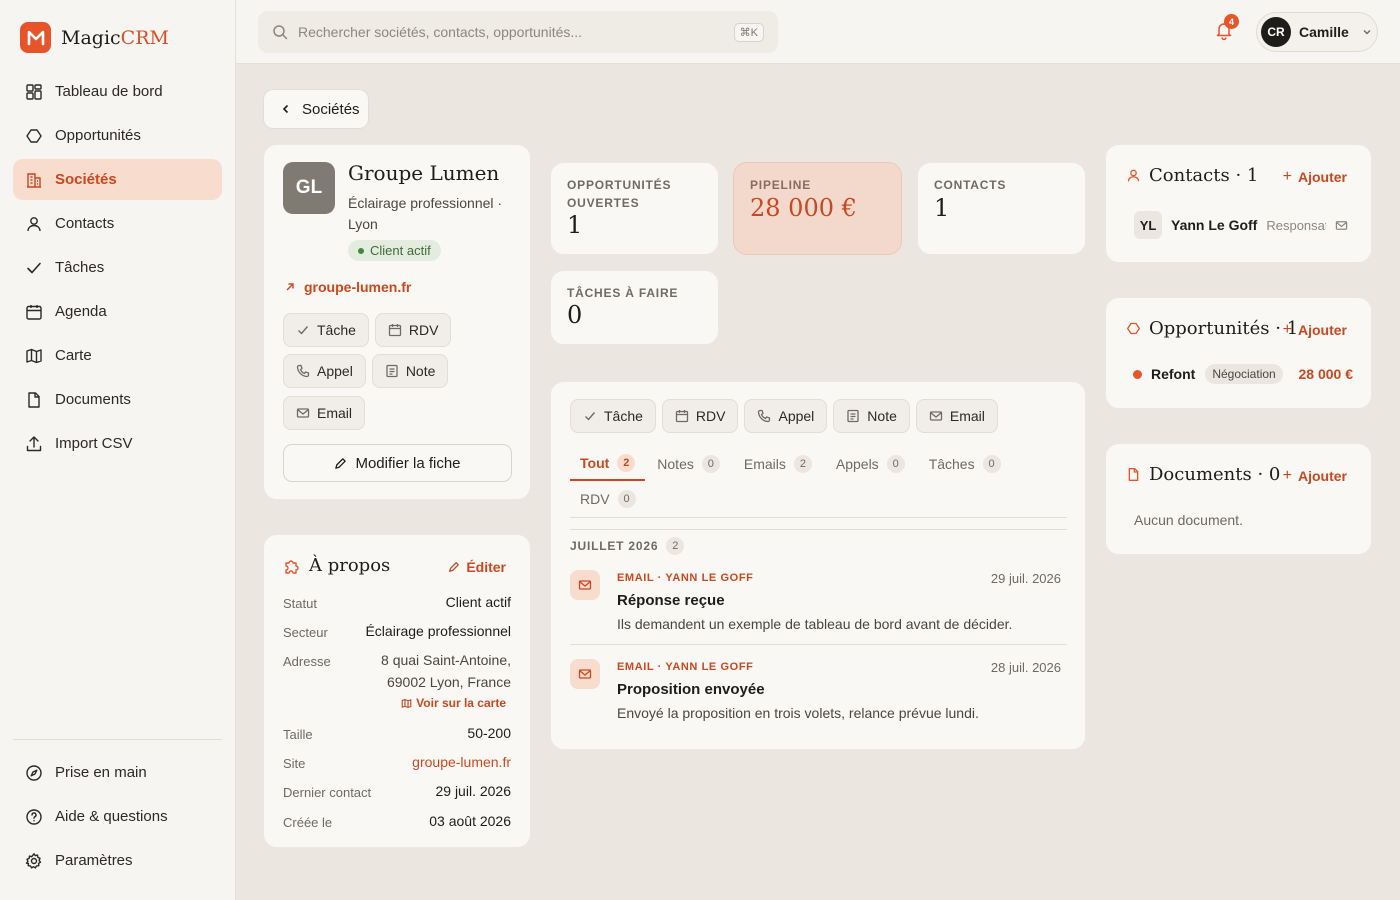 The width and height of the screenshot is (1400, 900). Describe the element at coordinates (347, 287) in the screenshot. I see `company-website-link: groupe-lumen.fr` at that location.